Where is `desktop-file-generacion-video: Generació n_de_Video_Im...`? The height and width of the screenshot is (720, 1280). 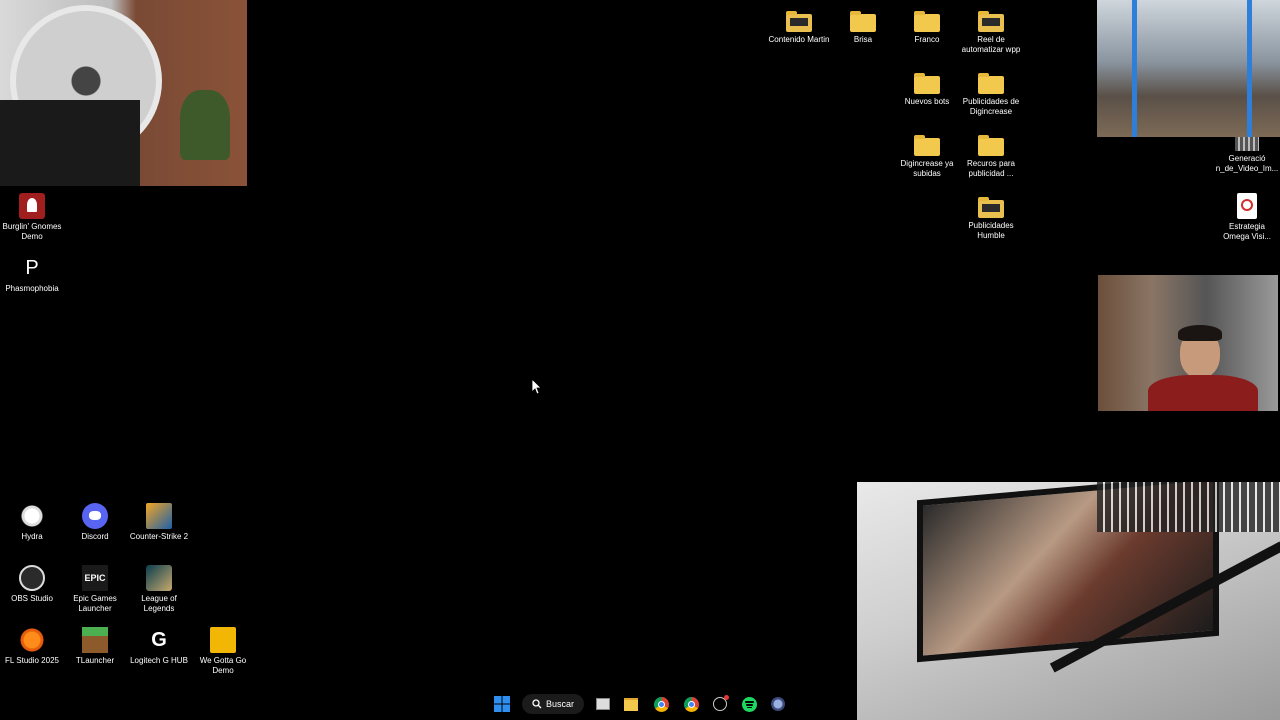
desktop-file-generacion-video: Generació n_de_Video_Im... is located at coordinates (1247, 155).